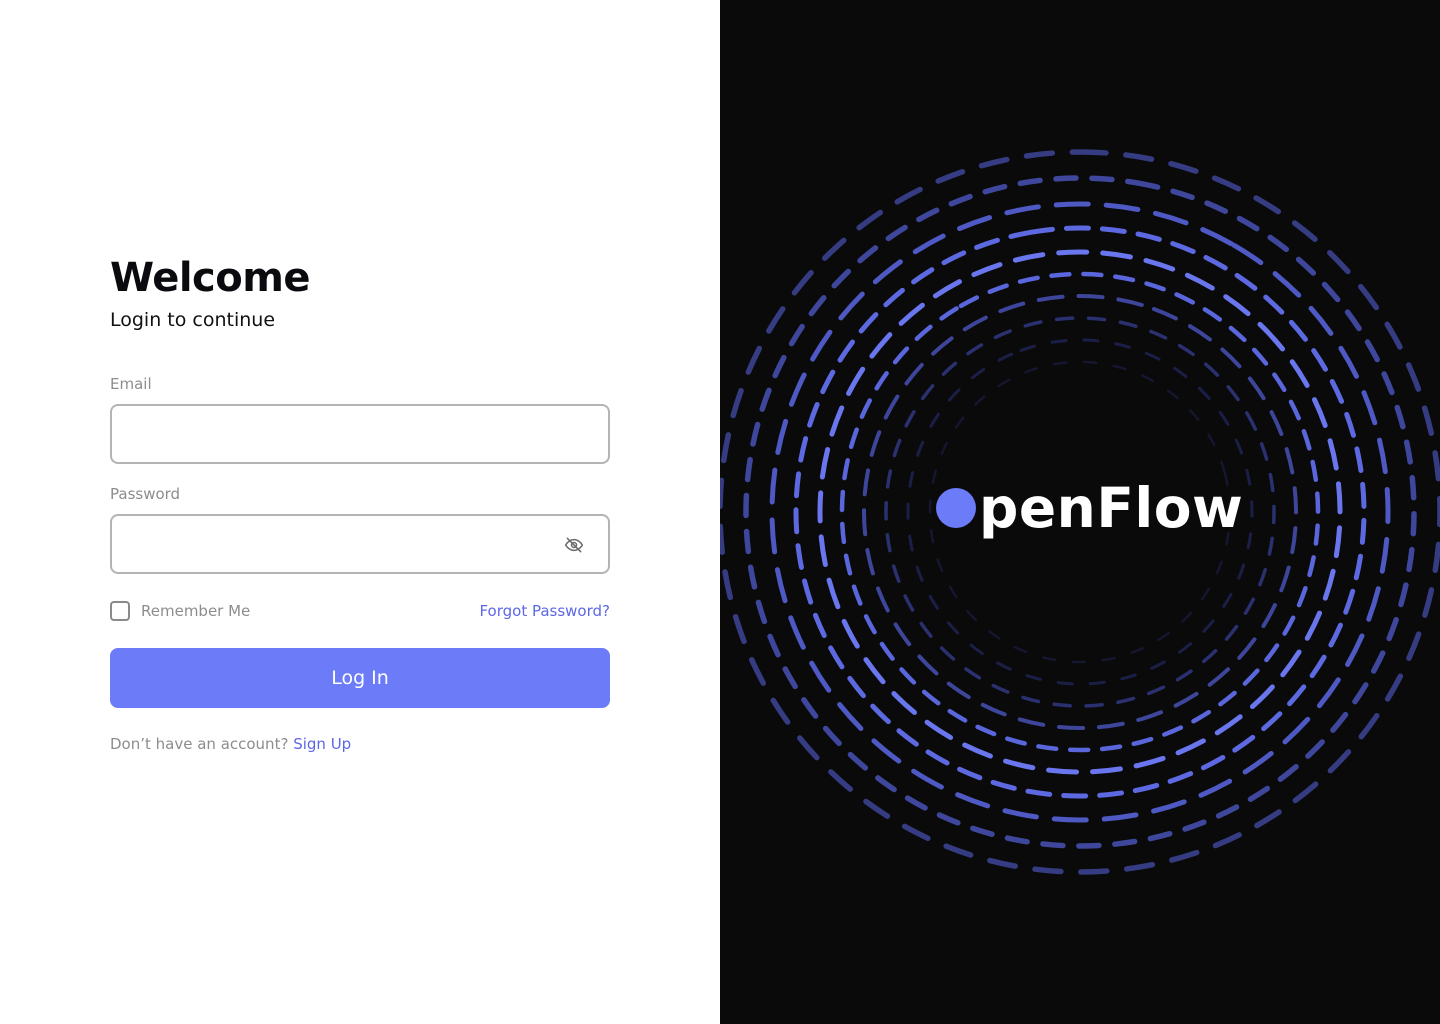 The height and width of the screenshot is (1024, 1440). Describe the element at coordinates (193, 320) in the screenshot. I see `page-subtitle: Login to continue` at that location.